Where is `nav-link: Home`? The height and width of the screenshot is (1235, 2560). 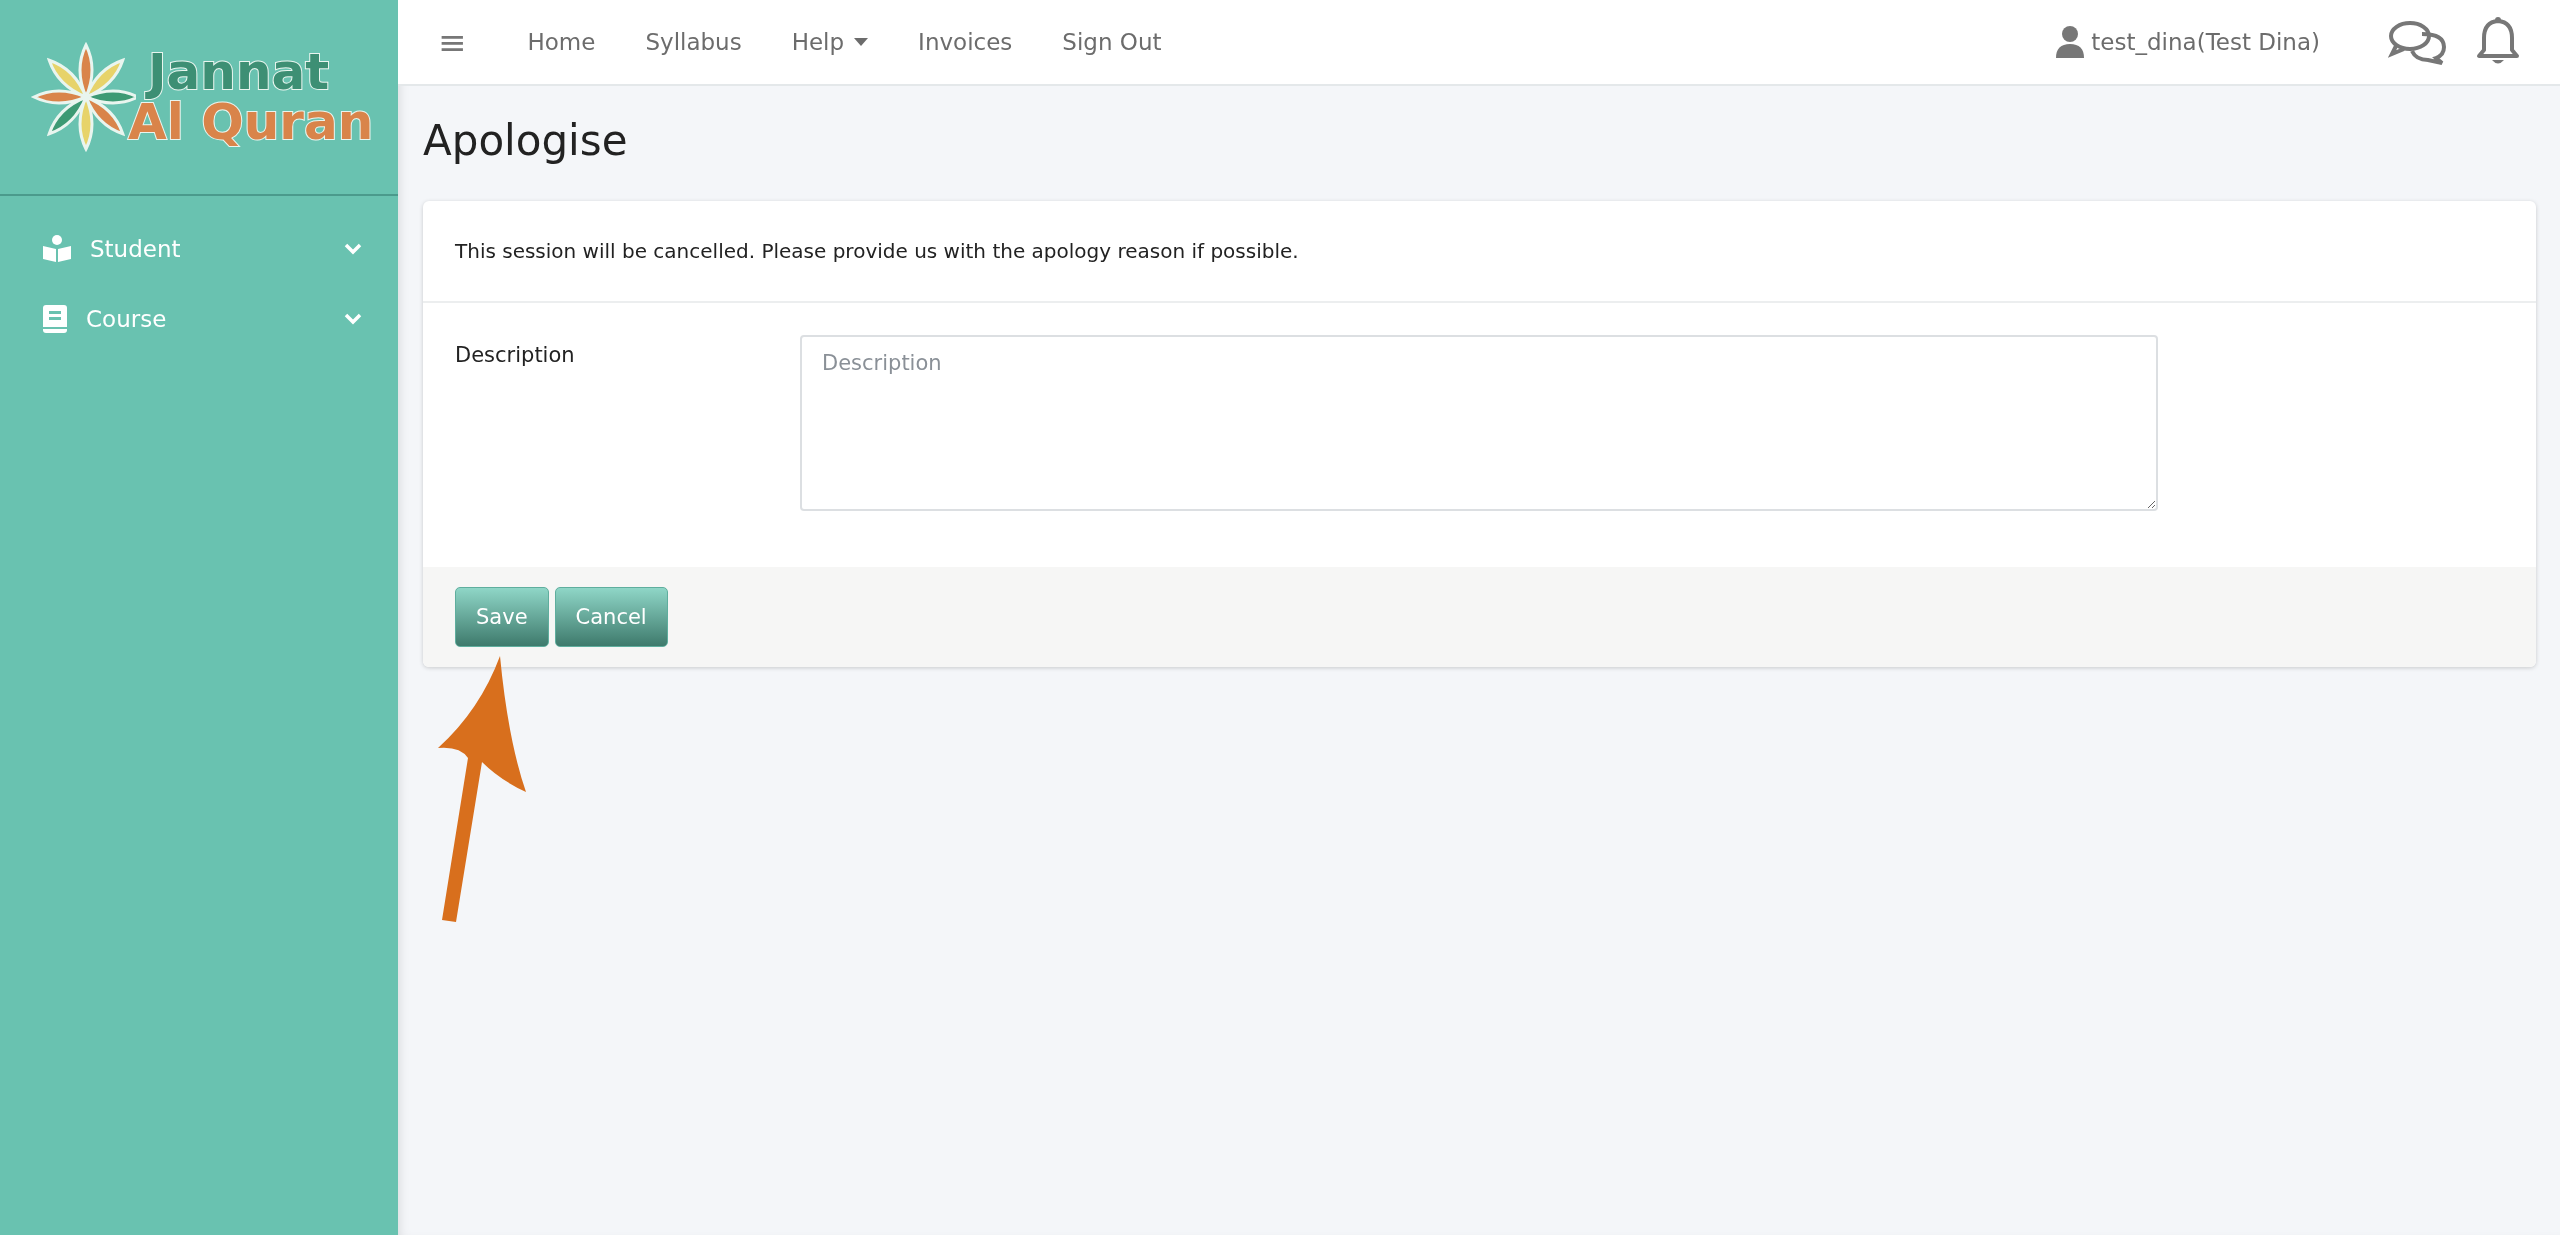 nav-link: Home is located at coordinates (561, 42).